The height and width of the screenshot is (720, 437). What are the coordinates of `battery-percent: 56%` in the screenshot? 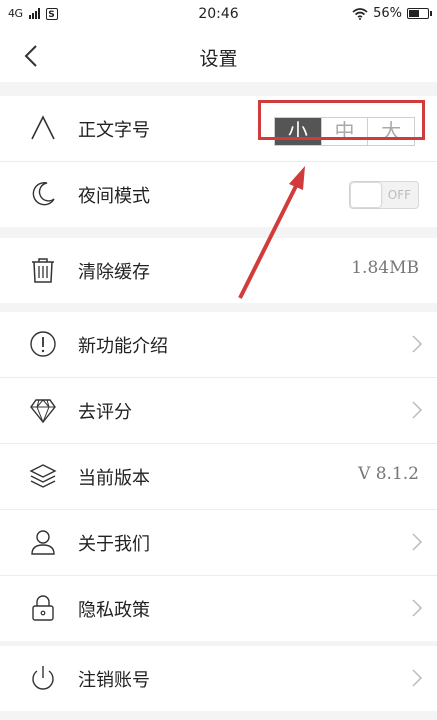 It's located at (387, 13).